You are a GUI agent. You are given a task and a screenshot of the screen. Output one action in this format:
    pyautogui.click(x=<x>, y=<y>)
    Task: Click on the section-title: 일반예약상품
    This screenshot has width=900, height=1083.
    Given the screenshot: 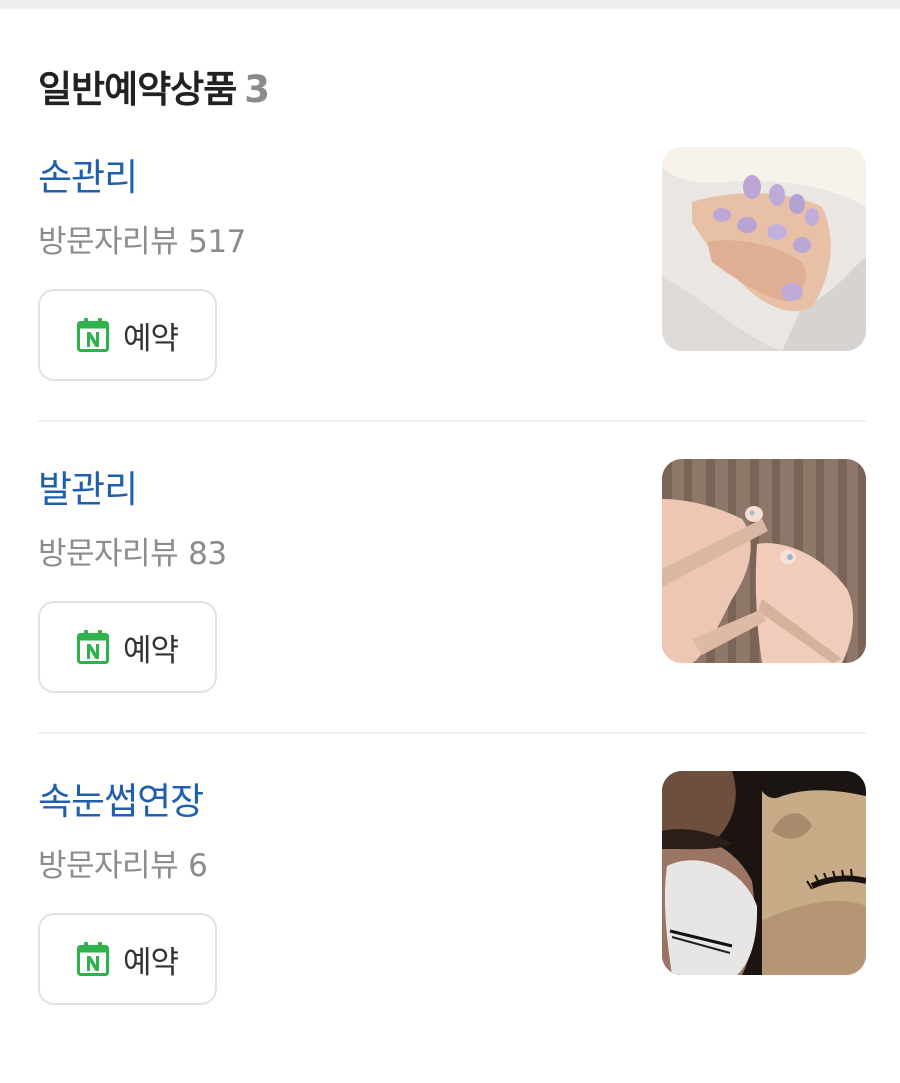 What is the action you would take?
    pyautogui.click(x=137, y=89)
    